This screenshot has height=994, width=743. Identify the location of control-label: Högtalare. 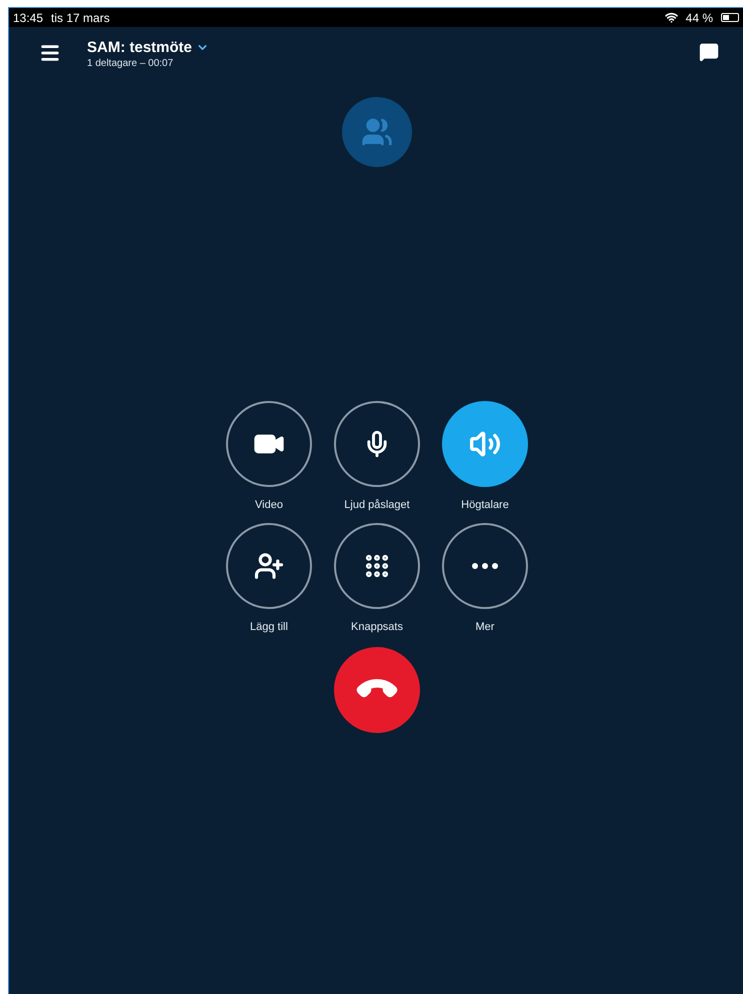
(485, 505).